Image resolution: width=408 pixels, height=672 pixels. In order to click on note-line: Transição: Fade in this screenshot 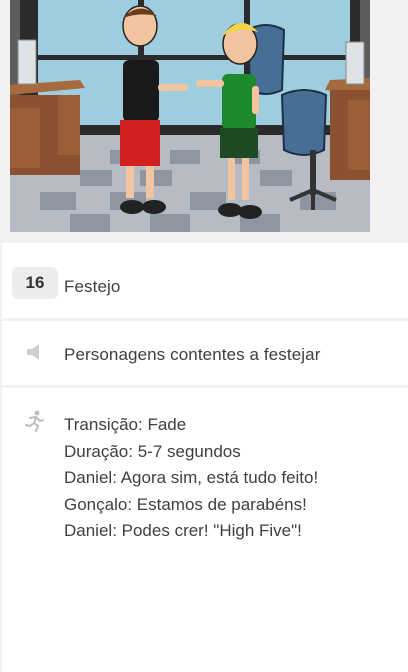, I will do `click(125, 424)`.